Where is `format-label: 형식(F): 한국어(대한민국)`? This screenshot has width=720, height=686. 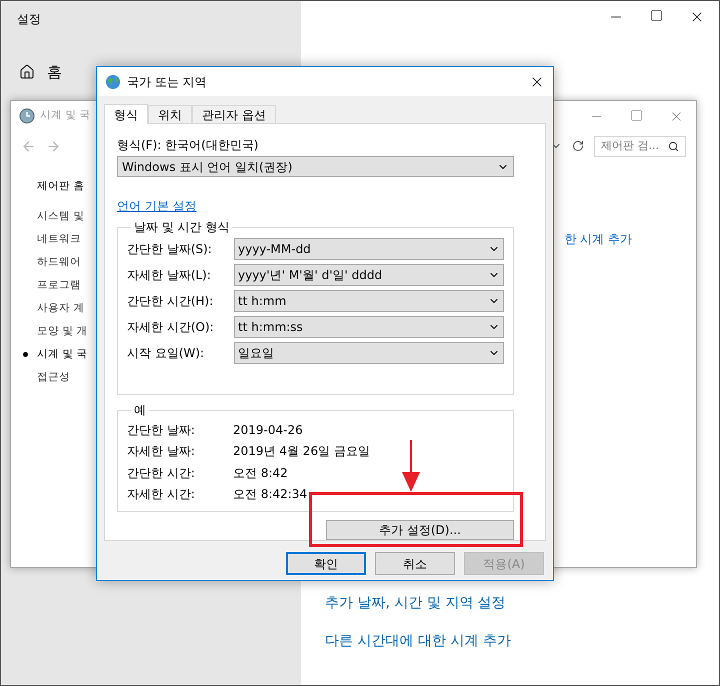 format-label: 형식(F): 한국어(대한민국) is located at coordinates (188, 145).